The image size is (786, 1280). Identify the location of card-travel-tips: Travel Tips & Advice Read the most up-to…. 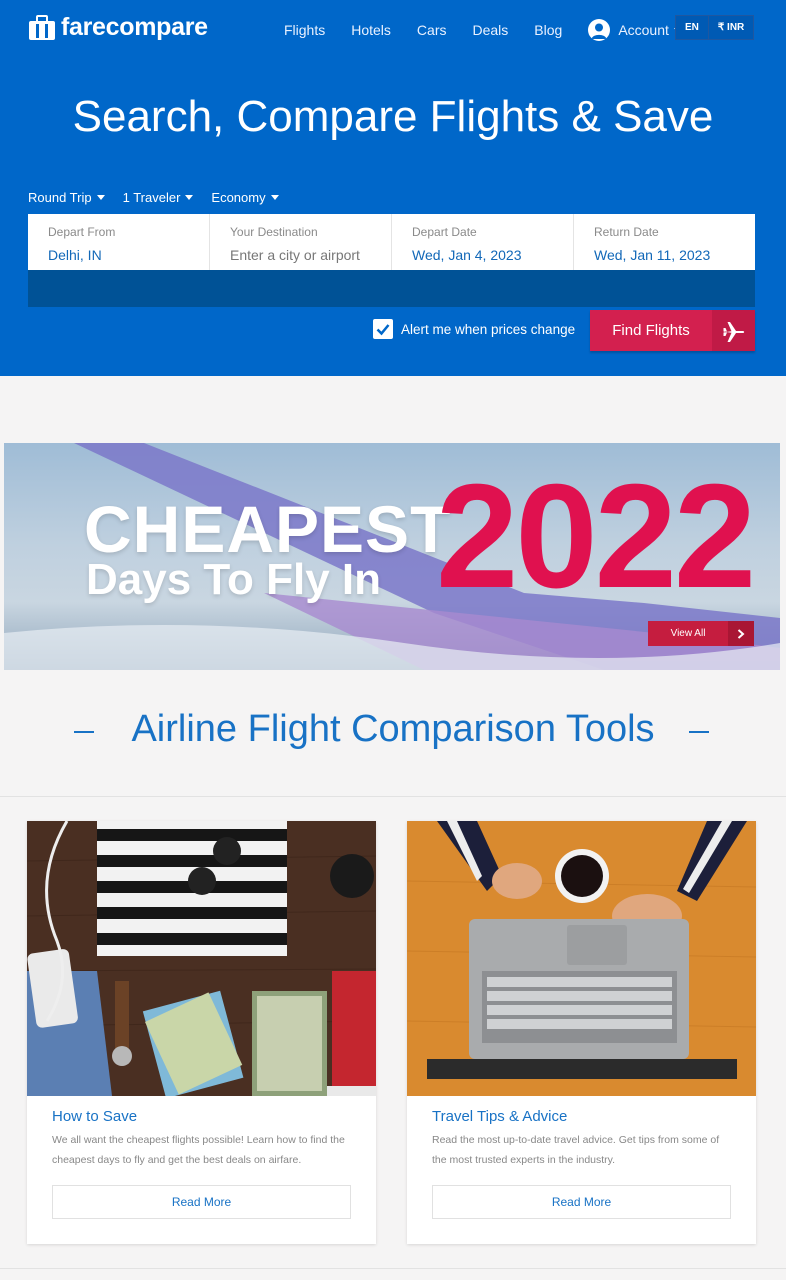
(581, 1032).